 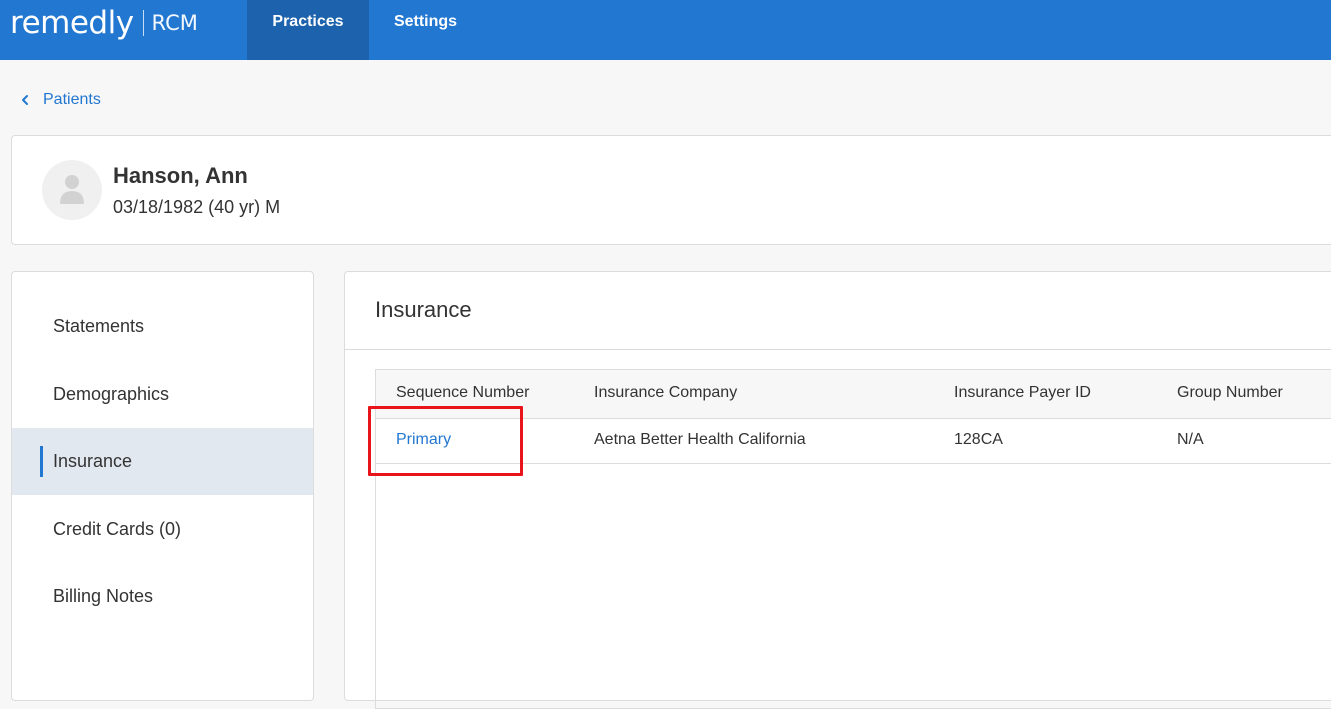 I want to click on brand-name: remedly, so click(x=72, y=23).